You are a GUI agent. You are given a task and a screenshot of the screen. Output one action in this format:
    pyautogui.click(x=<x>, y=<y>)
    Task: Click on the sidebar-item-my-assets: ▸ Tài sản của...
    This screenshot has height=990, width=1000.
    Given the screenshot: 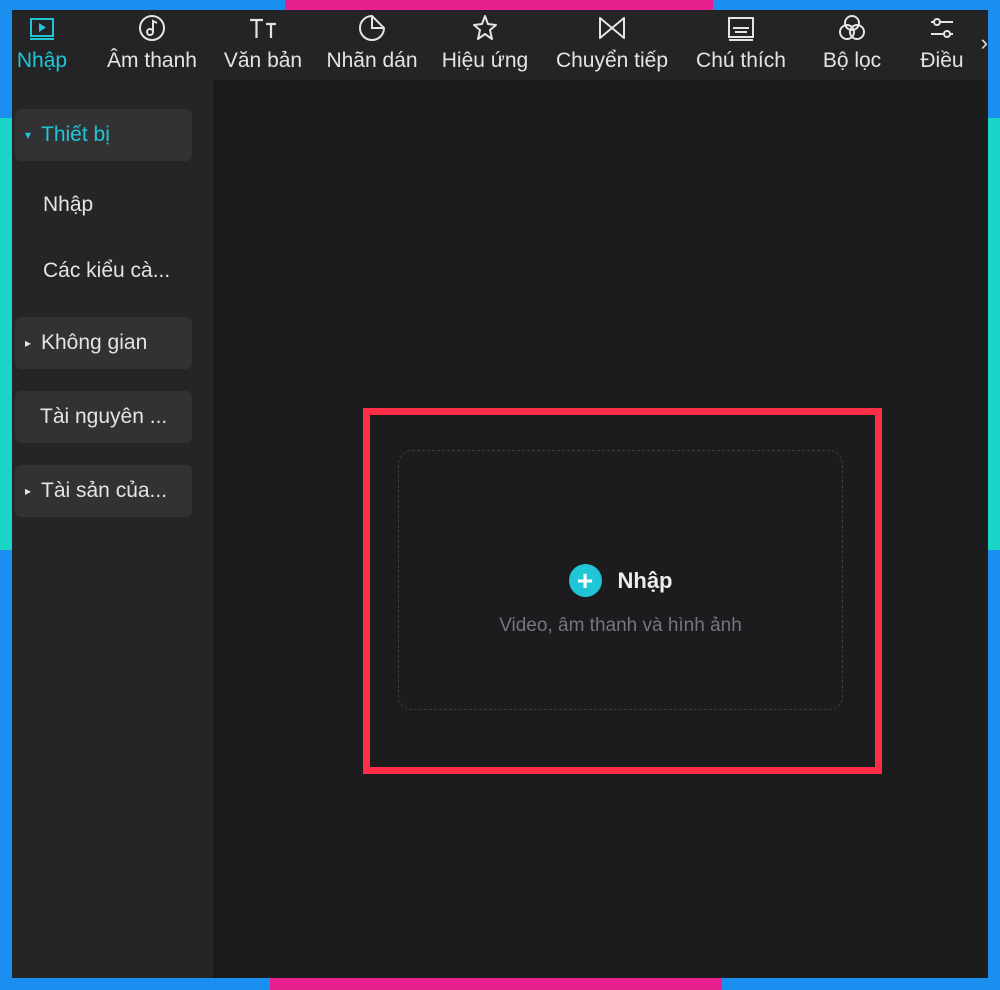 What is the action you would take?
    pyautogui.click(x=103, y=491)
    